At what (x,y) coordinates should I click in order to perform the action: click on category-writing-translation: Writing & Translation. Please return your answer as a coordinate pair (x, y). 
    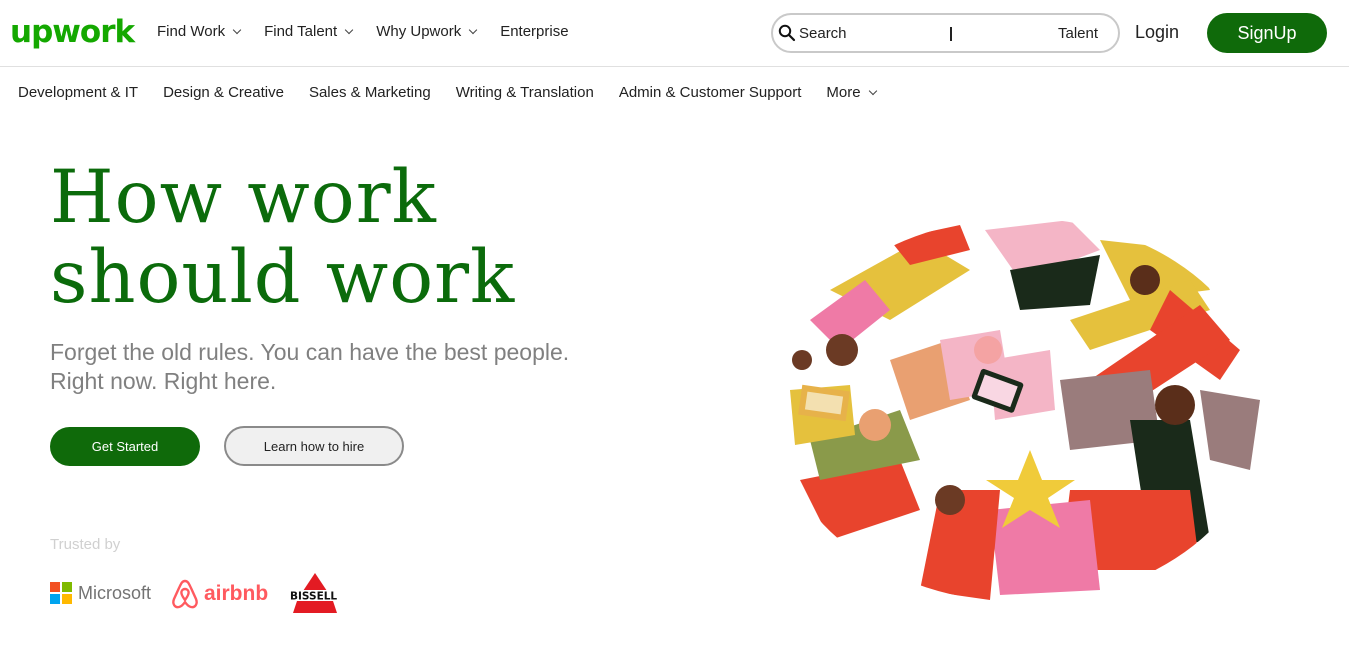
    Looking at the image, I should click on (525, 93).